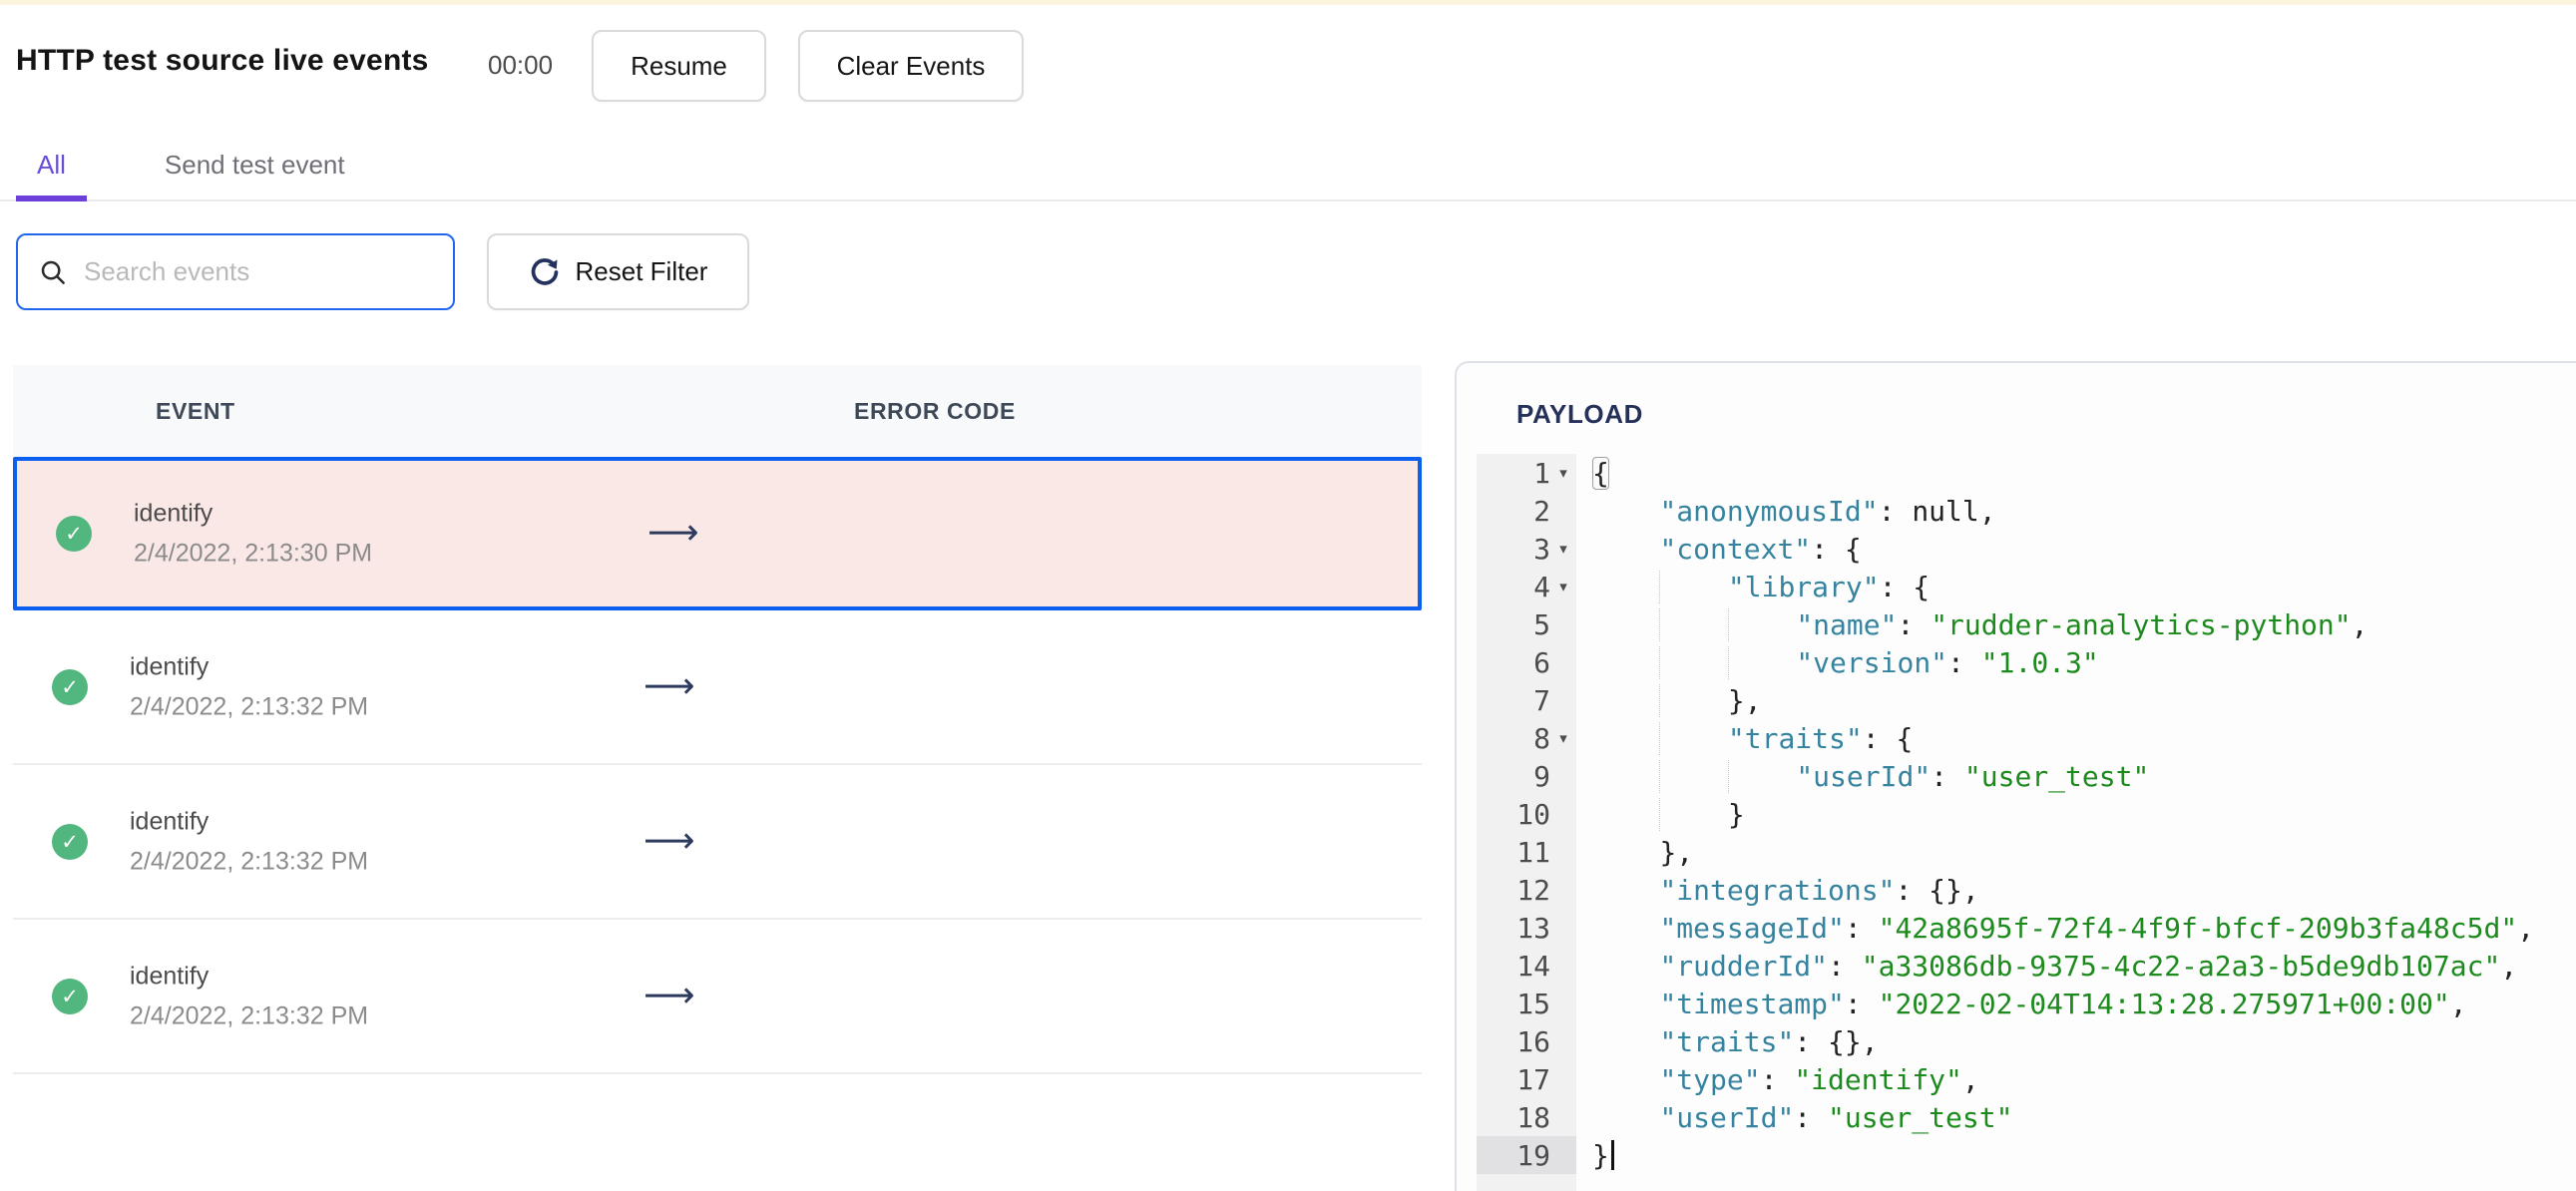 This screenshot has height=1191, width=2576. What do you see at coordinates (2026, 814) in the screenshot?
I see `code-line: 10 }` at bounding box center [2026, 814].